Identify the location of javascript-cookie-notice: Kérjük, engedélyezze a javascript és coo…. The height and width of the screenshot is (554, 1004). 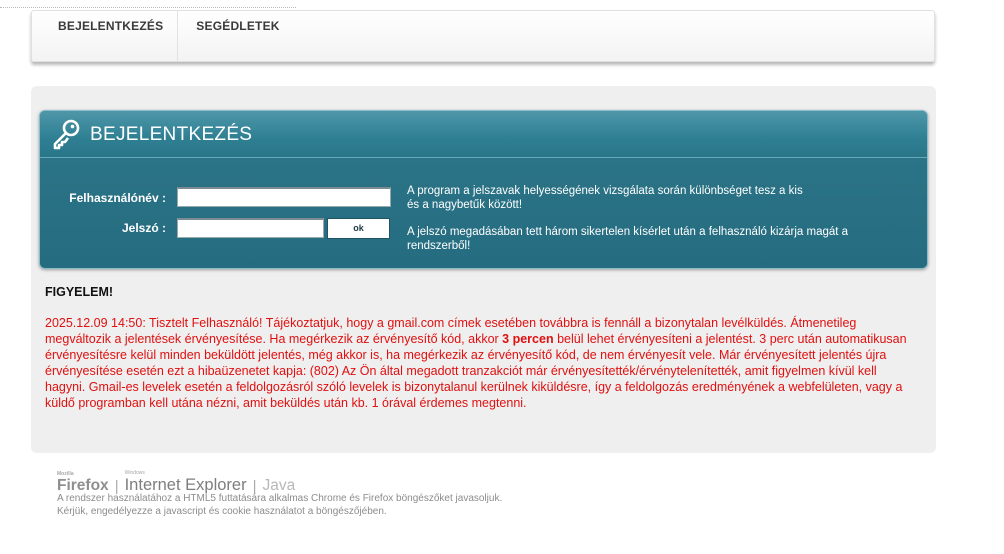
(222, 511).